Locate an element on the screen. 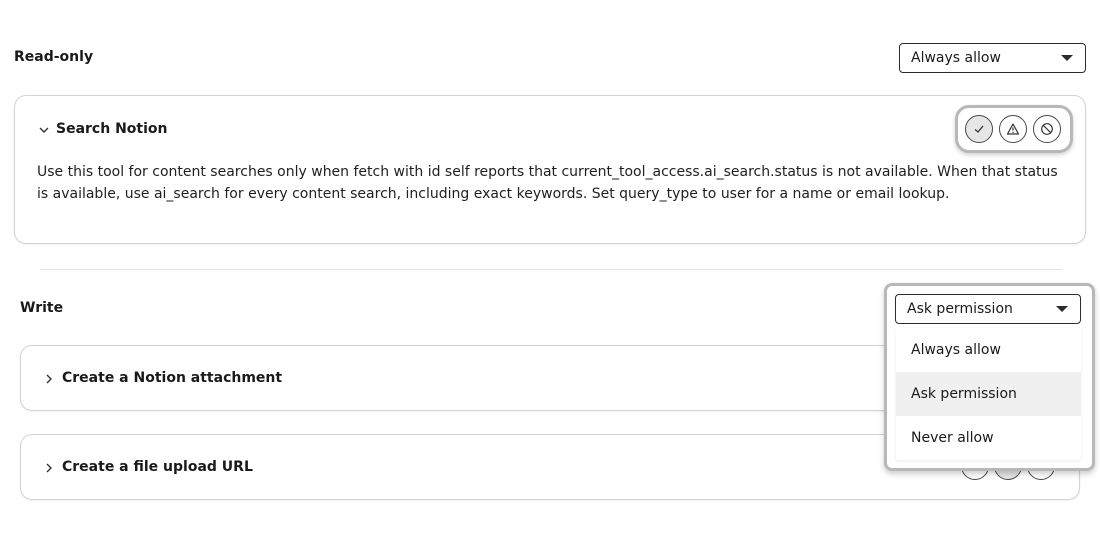  create-upload-url-title: Create a file upload URL is located at coordinates (157, 467).